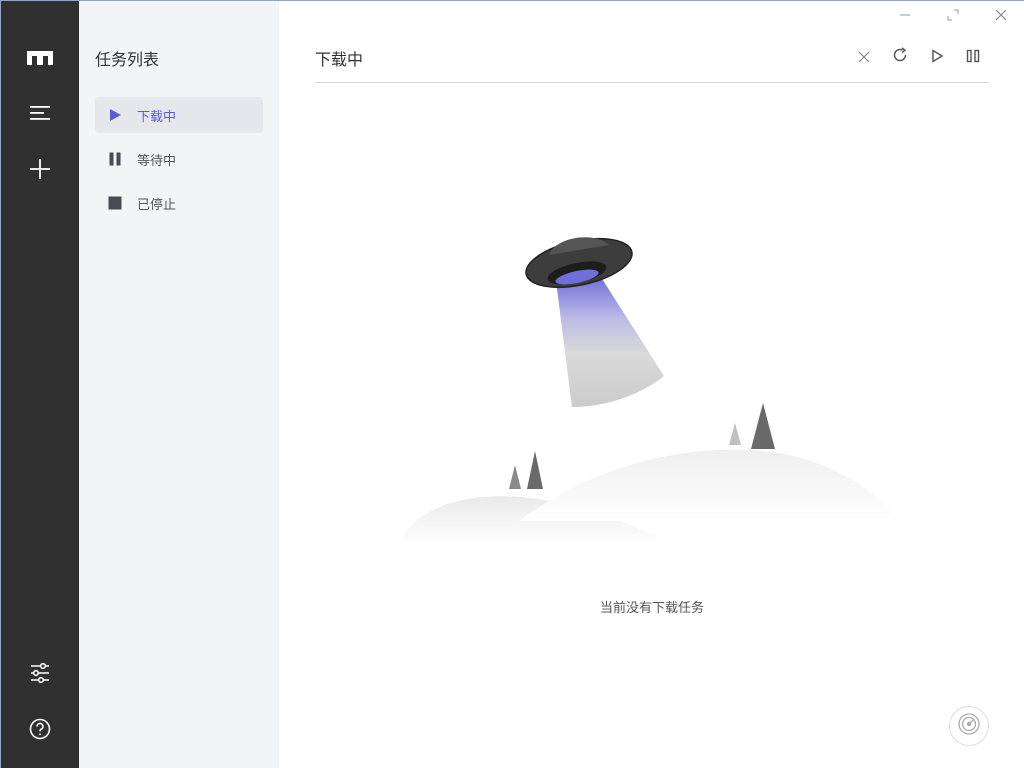 The width and height of the screenshot is (1024, 768). Describe the element at coordinates (115, 203) in the screenshot. I see `stop-icon` at that location.